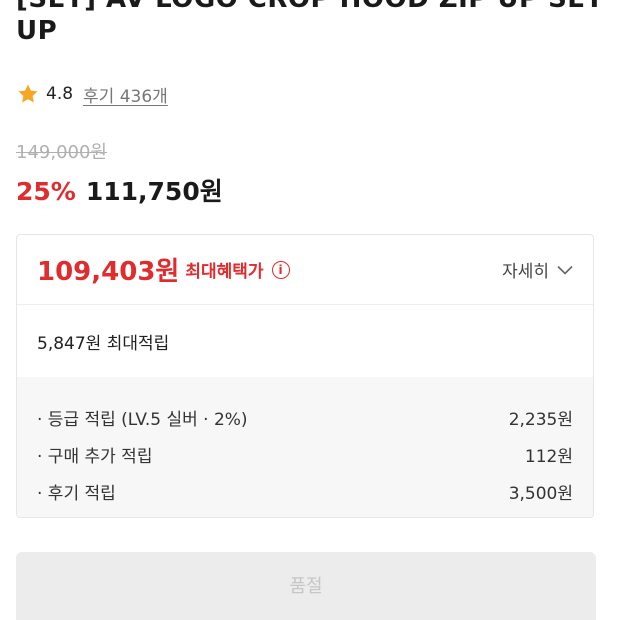 The width and height of the screenshot is (620, 620). I want to click on info-icon: i, so click(280, 269).